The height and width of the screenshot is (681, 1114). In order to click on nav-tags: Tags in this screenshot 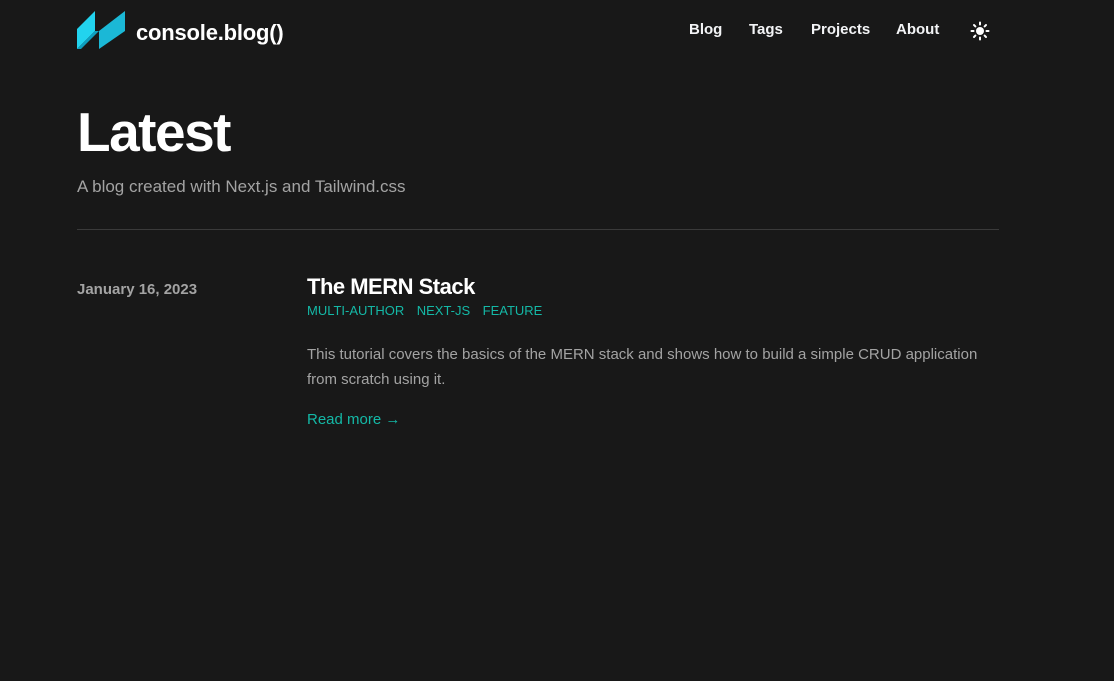, I will do `click(766, 29)`.